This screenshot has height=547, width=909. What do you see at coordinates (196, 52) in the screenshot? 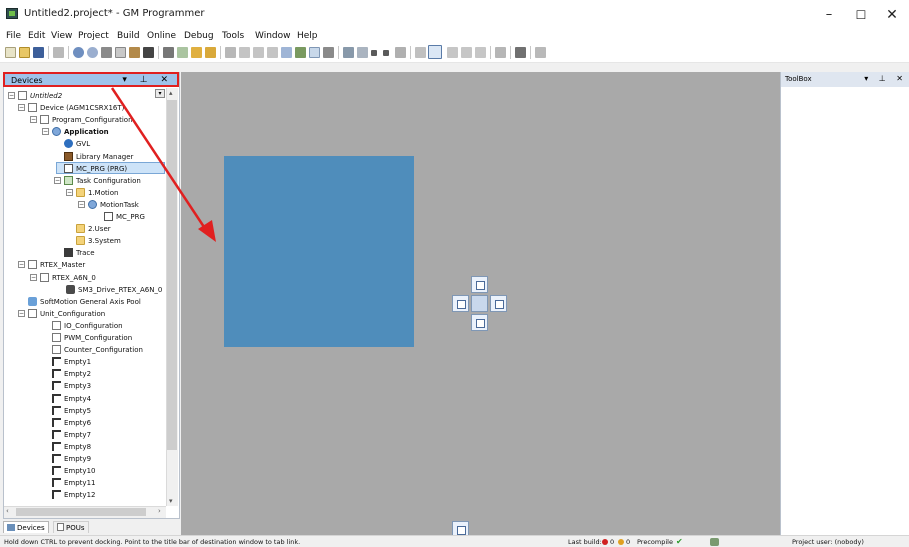
I see `find-in-project-icon` at bounding box center [196, 52].